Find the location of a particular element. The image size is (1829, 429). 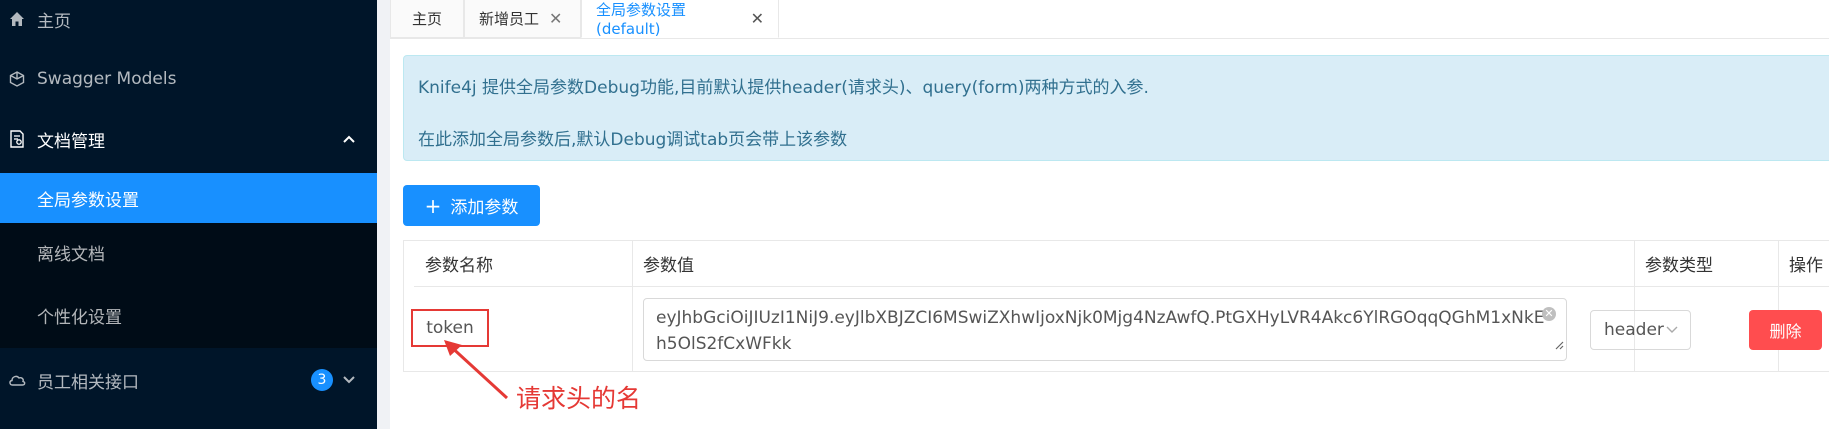

count-badge: 3 is located at coordinates (322, 380).